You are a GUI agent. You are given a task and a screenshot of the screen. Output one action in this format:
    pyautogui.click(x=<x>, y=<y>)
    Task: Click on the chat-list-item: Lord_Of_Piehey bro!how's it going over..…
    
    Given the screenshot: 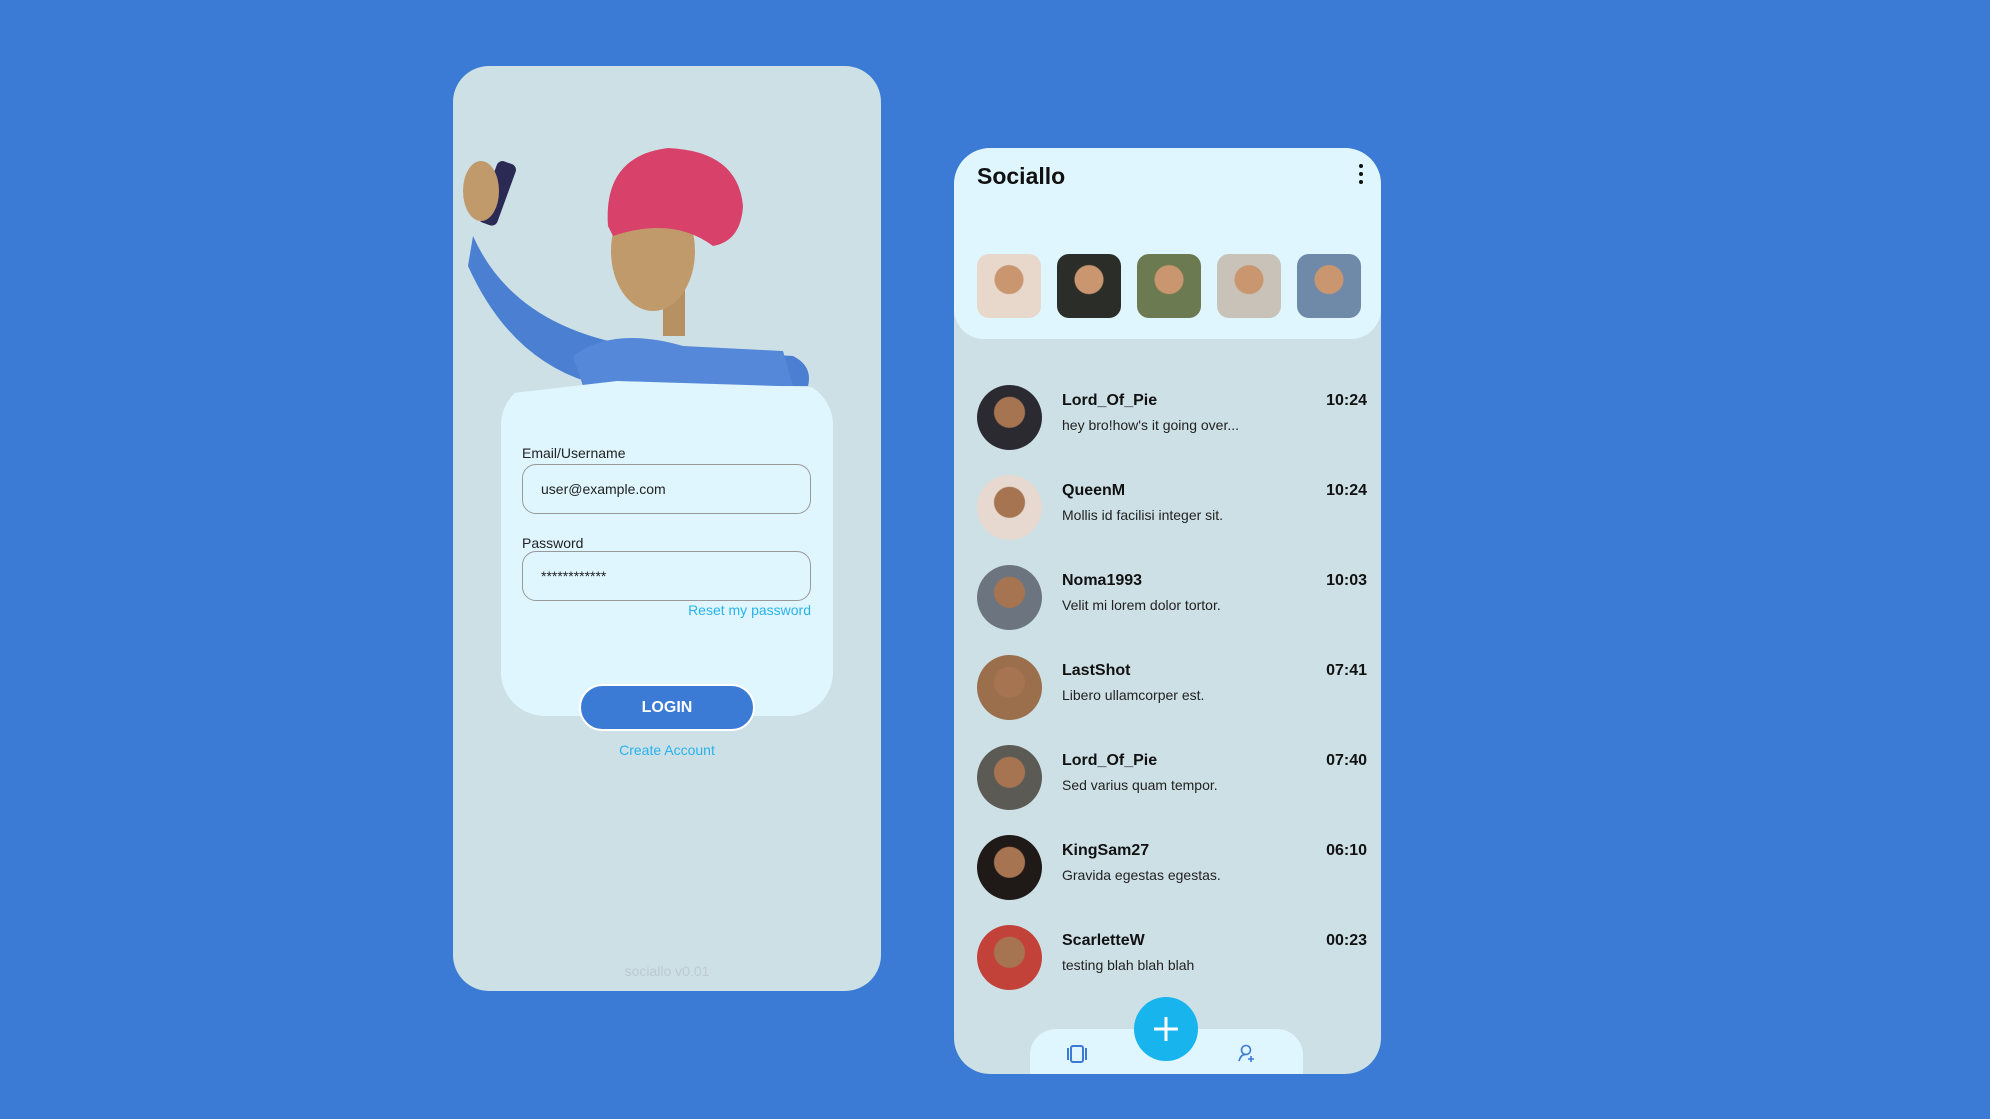 What is the action you would take?
    pyautogui.click(x=1172, y=418)
    